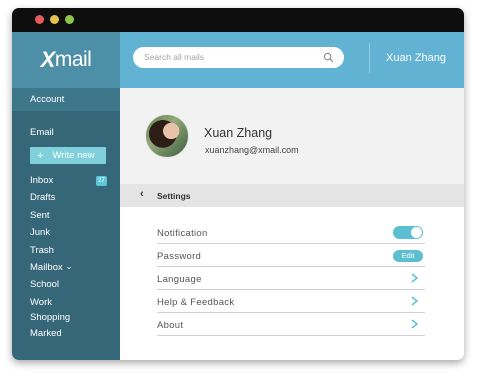  I want to click on header-divider, so click(369, 58).